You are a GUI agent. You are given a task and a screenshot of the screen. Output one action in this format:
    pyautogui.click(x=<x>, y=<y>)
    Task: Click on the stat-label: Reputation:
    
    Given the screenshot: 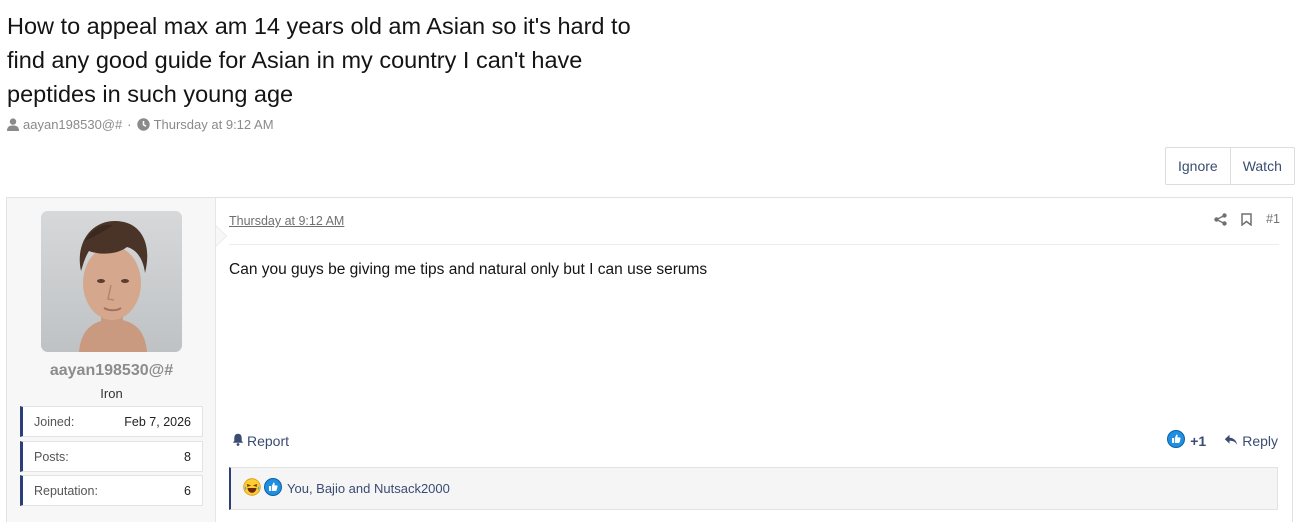 What is the action you would take?
    pyautogui.click(x=66, y=490)
    